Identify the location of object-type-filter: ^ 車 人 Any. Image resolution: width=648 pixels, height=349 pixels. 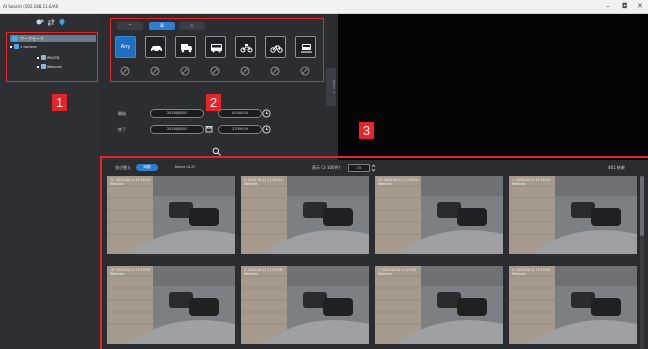
(217, 50).